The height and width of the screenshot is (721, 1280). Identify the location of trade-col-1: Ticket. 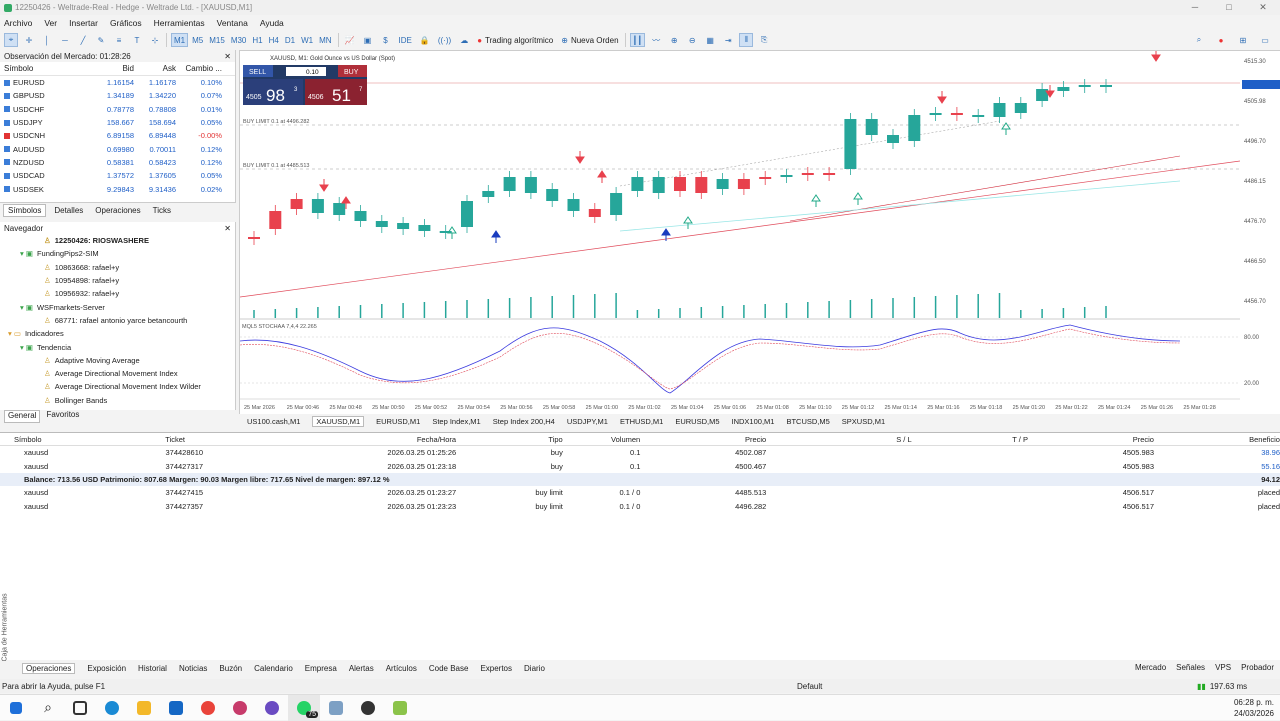
(233, 439).